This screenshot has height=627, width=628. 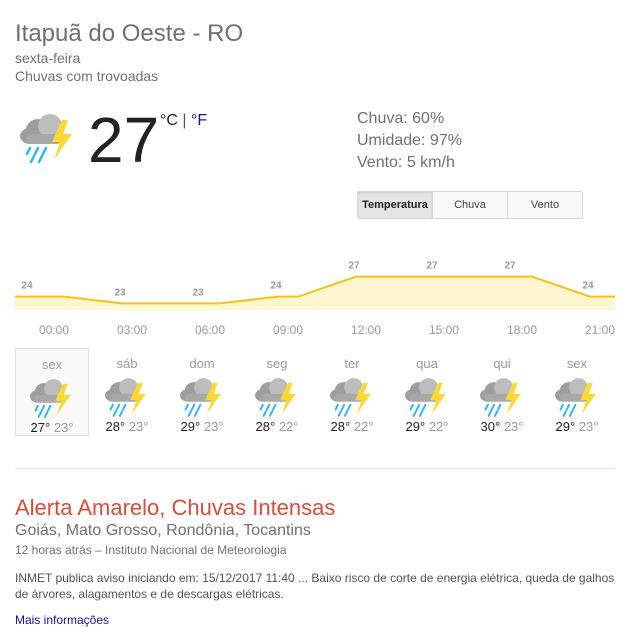 I want to click on condition-text: Chuvas com trovoadas, so click(x=87, y=76).